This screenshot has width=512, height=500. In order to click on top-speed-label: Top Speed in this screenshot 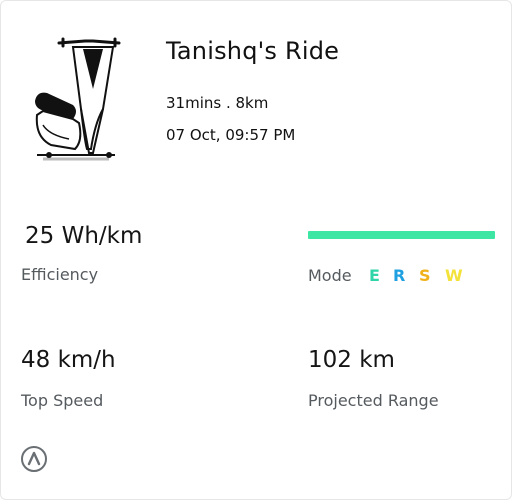, I will do `click(62, 400)`.